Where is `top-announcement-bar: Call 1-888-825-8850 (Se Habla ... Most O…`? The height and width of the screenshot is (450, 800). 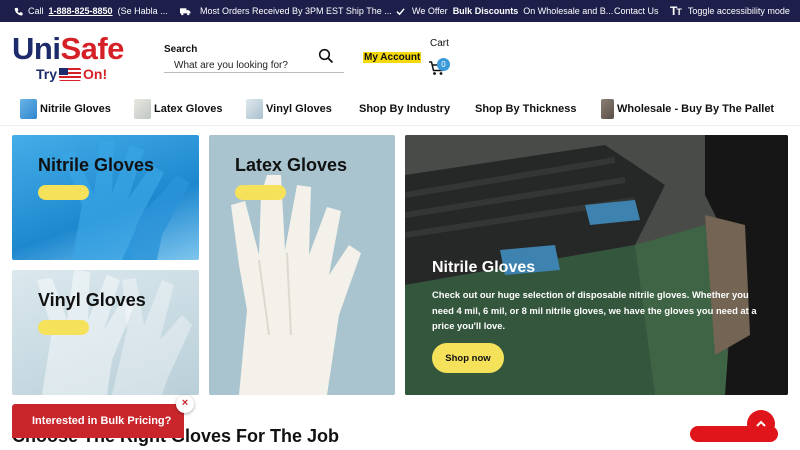
top-announcement-bar: Call 1-888-825-8850 (Se Habla ... Most O… is located at coordinates (400, 11).